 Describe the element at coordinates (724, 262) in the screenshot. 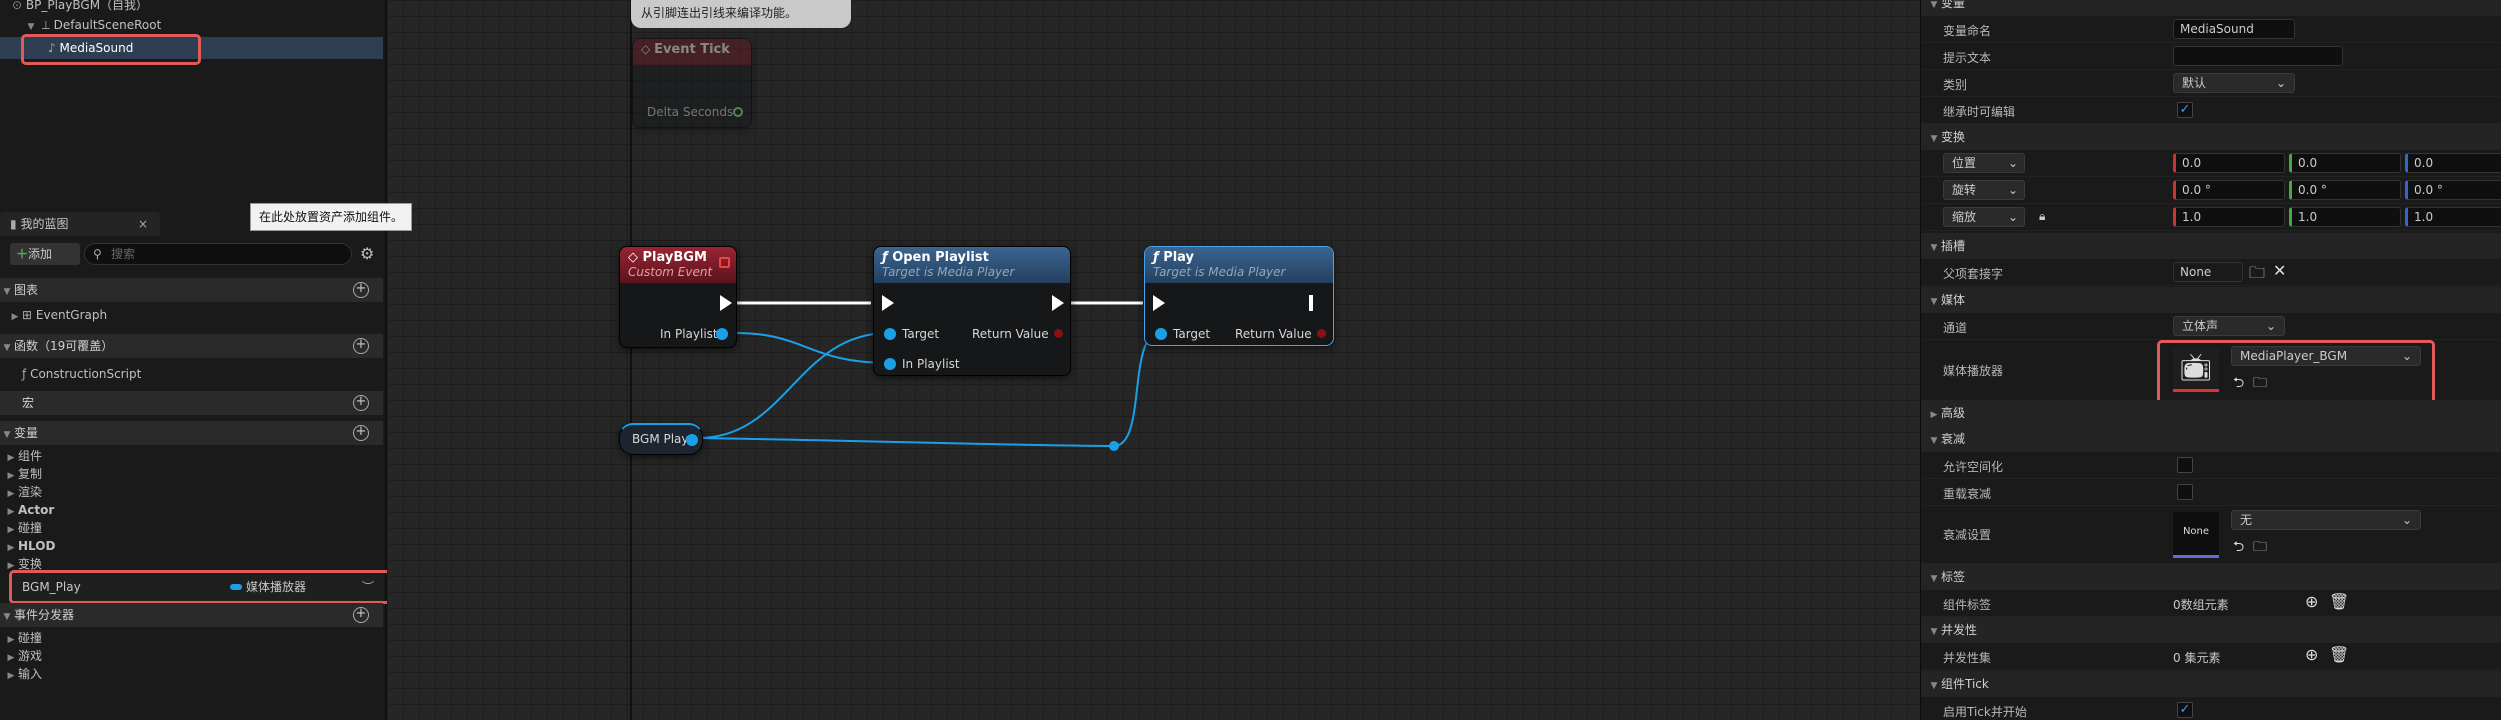

I see `delegate-pin-icon` at that location.